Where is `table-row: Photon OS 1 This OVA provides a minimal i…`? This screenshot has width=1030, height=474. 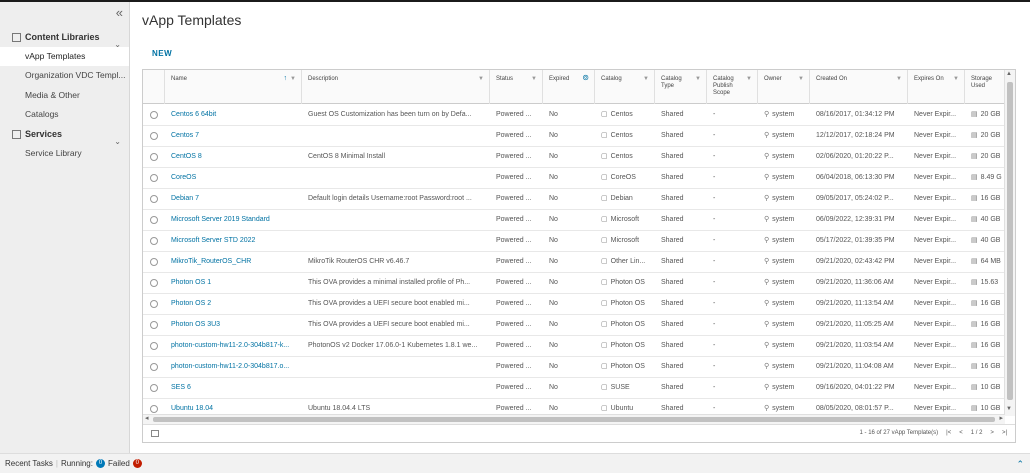
table-row: Photon OS 1 This OVA provides a minimal i… is located at coordinates (574, 283).